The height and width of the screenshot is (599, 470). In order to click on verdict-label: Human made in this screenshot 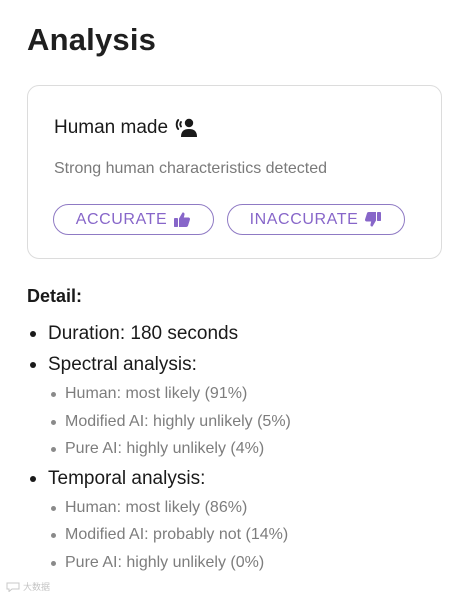, I will do `click(111, 127)`.